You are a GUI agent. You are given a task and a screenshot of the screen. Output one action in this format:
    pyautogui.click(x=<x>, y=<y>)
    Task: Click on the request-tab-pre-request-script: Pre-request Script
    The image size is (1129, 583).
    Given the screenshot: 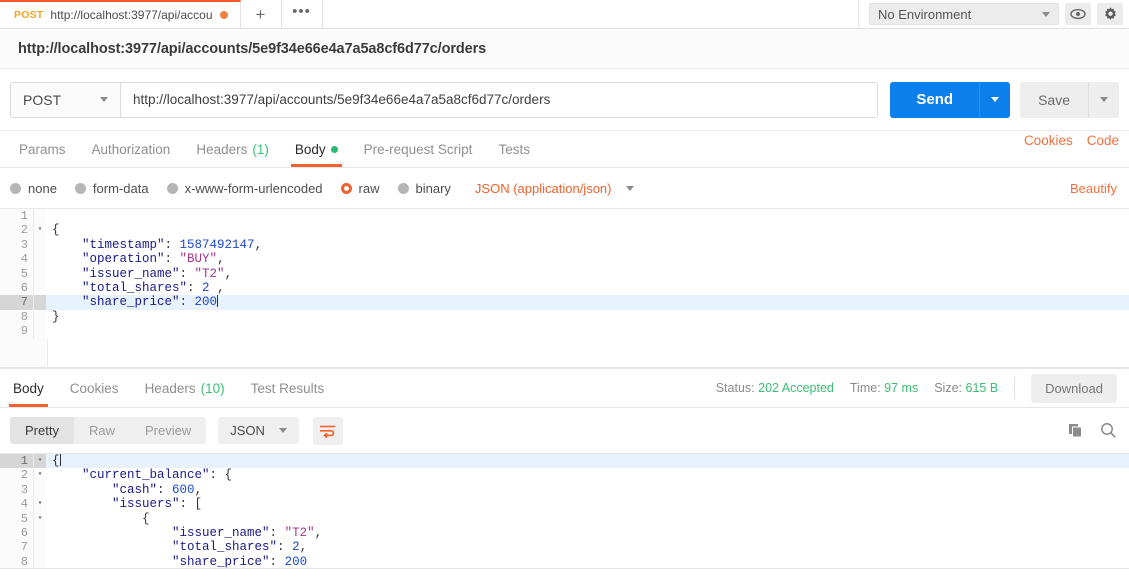 What is the action you would take?
    pyautogui.click(x=418, y=149)
    